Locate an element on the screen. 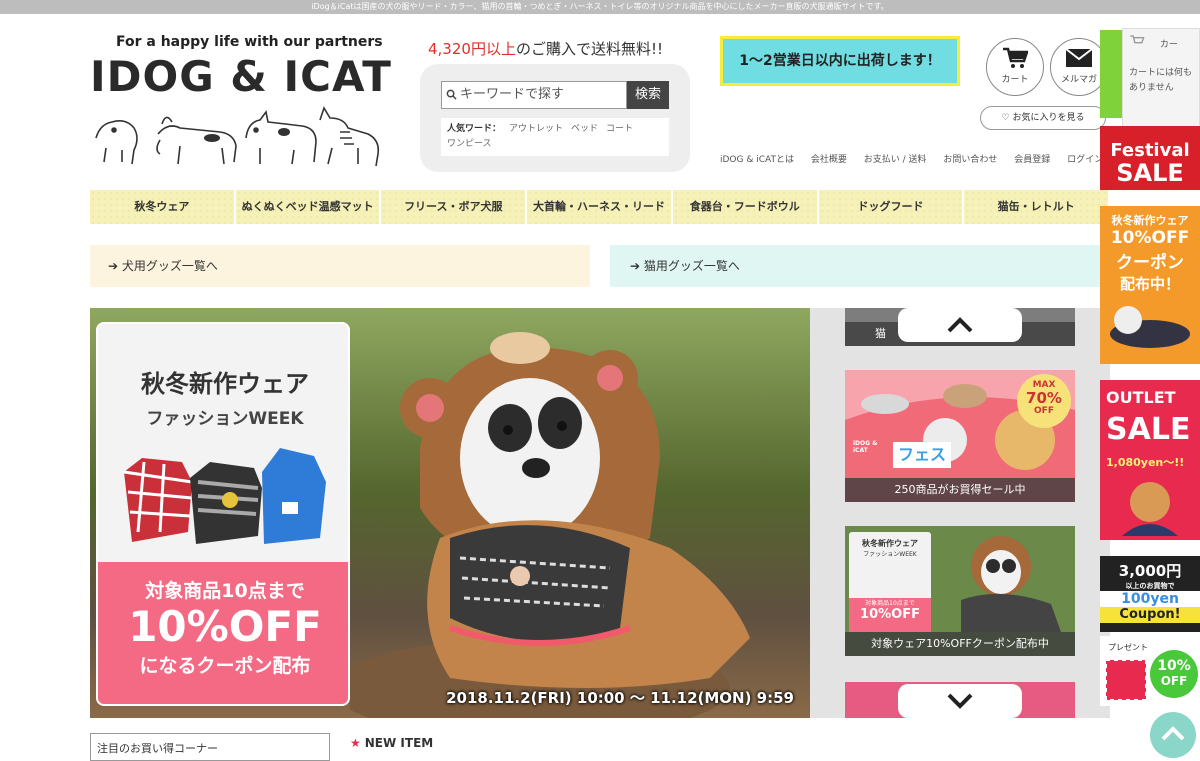 Image resolution: width=1200 pixels, height=761 pixels. free-shipping-text: のご購入で送料無料!! is located at coordinates (589, 49).